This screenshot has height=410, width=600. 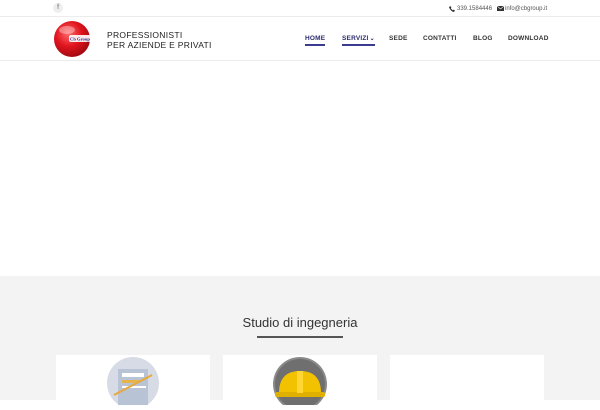 I want to click on nav-download: DOWNLOAD, so click(x=528, y=39).